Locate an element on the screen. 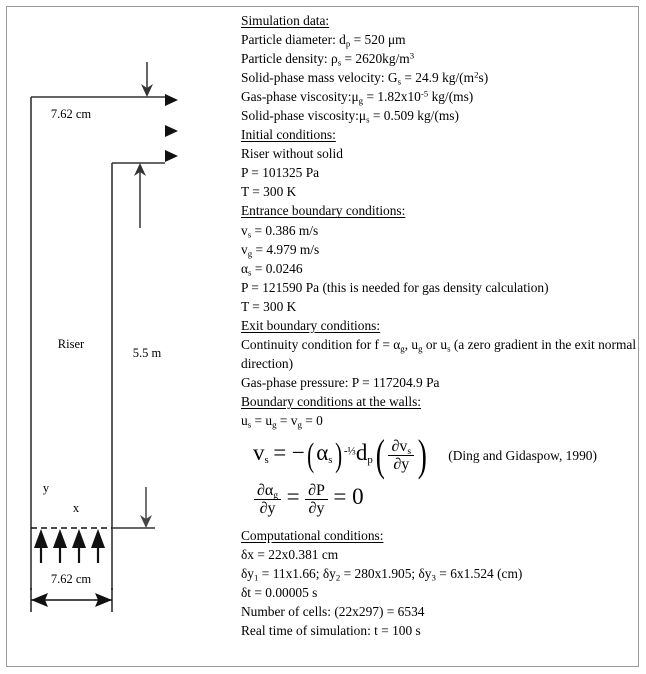  eq2-equals-1: = is located at coordinates (293, 496).